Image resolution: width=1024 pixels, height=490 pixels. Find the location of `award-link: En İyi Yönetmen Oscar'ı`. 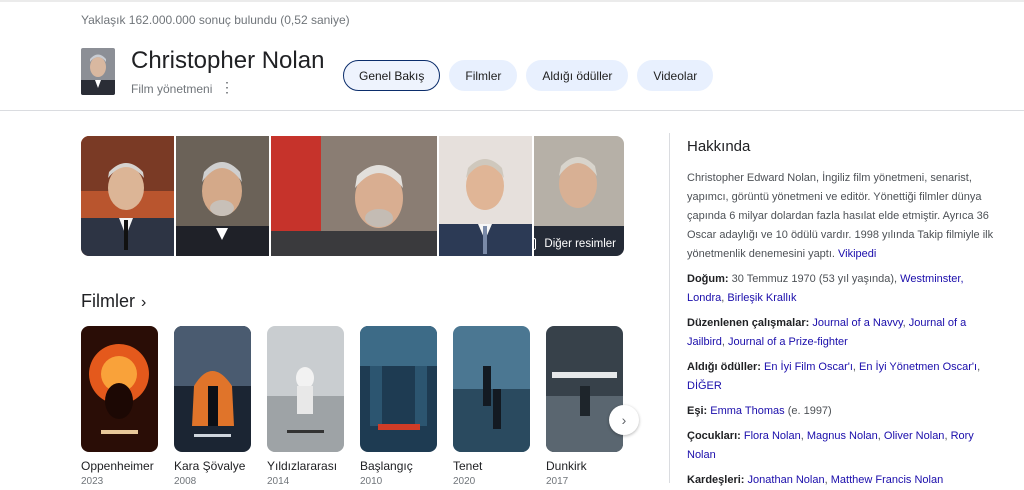

award-link: En İyi Yönetmen Oscar'ı is located at coordinates (918, 367).